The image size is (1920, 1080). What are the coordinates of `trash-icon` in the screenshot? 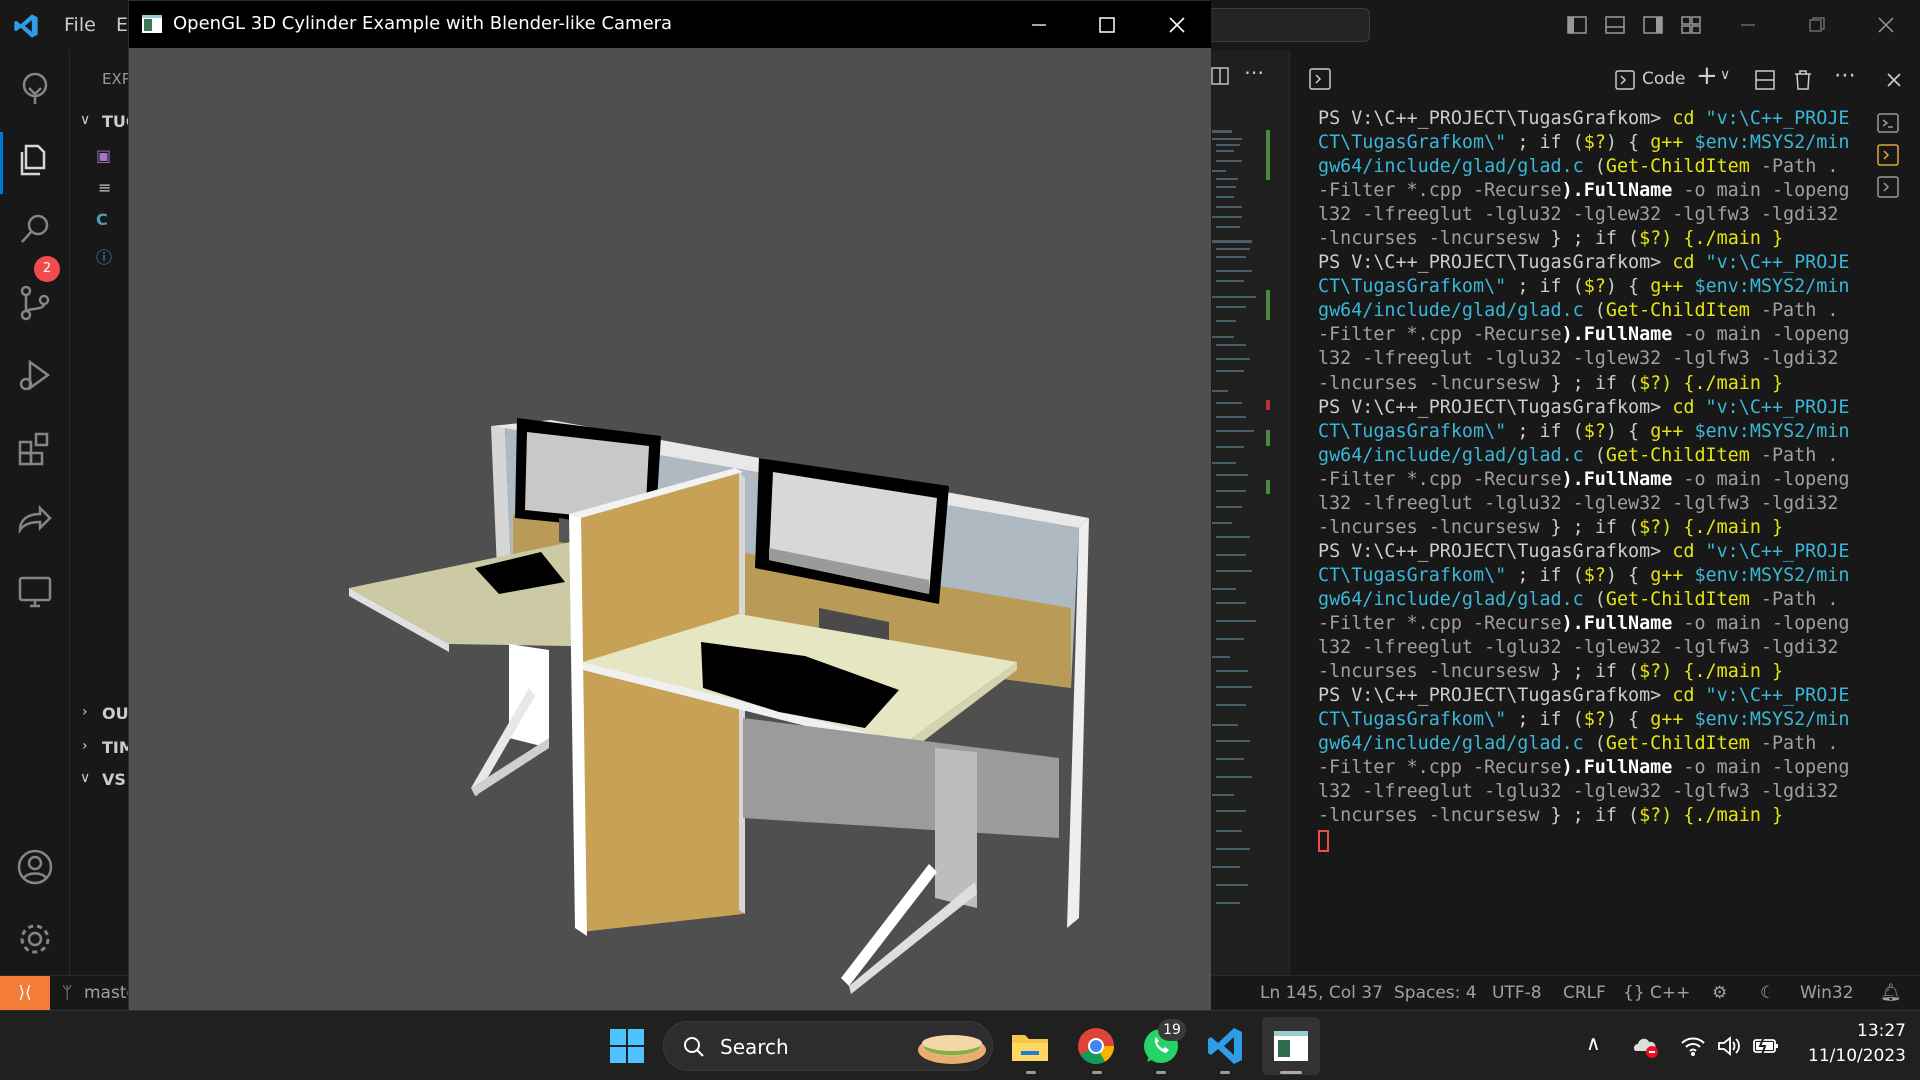 It's located at (1803, 80).